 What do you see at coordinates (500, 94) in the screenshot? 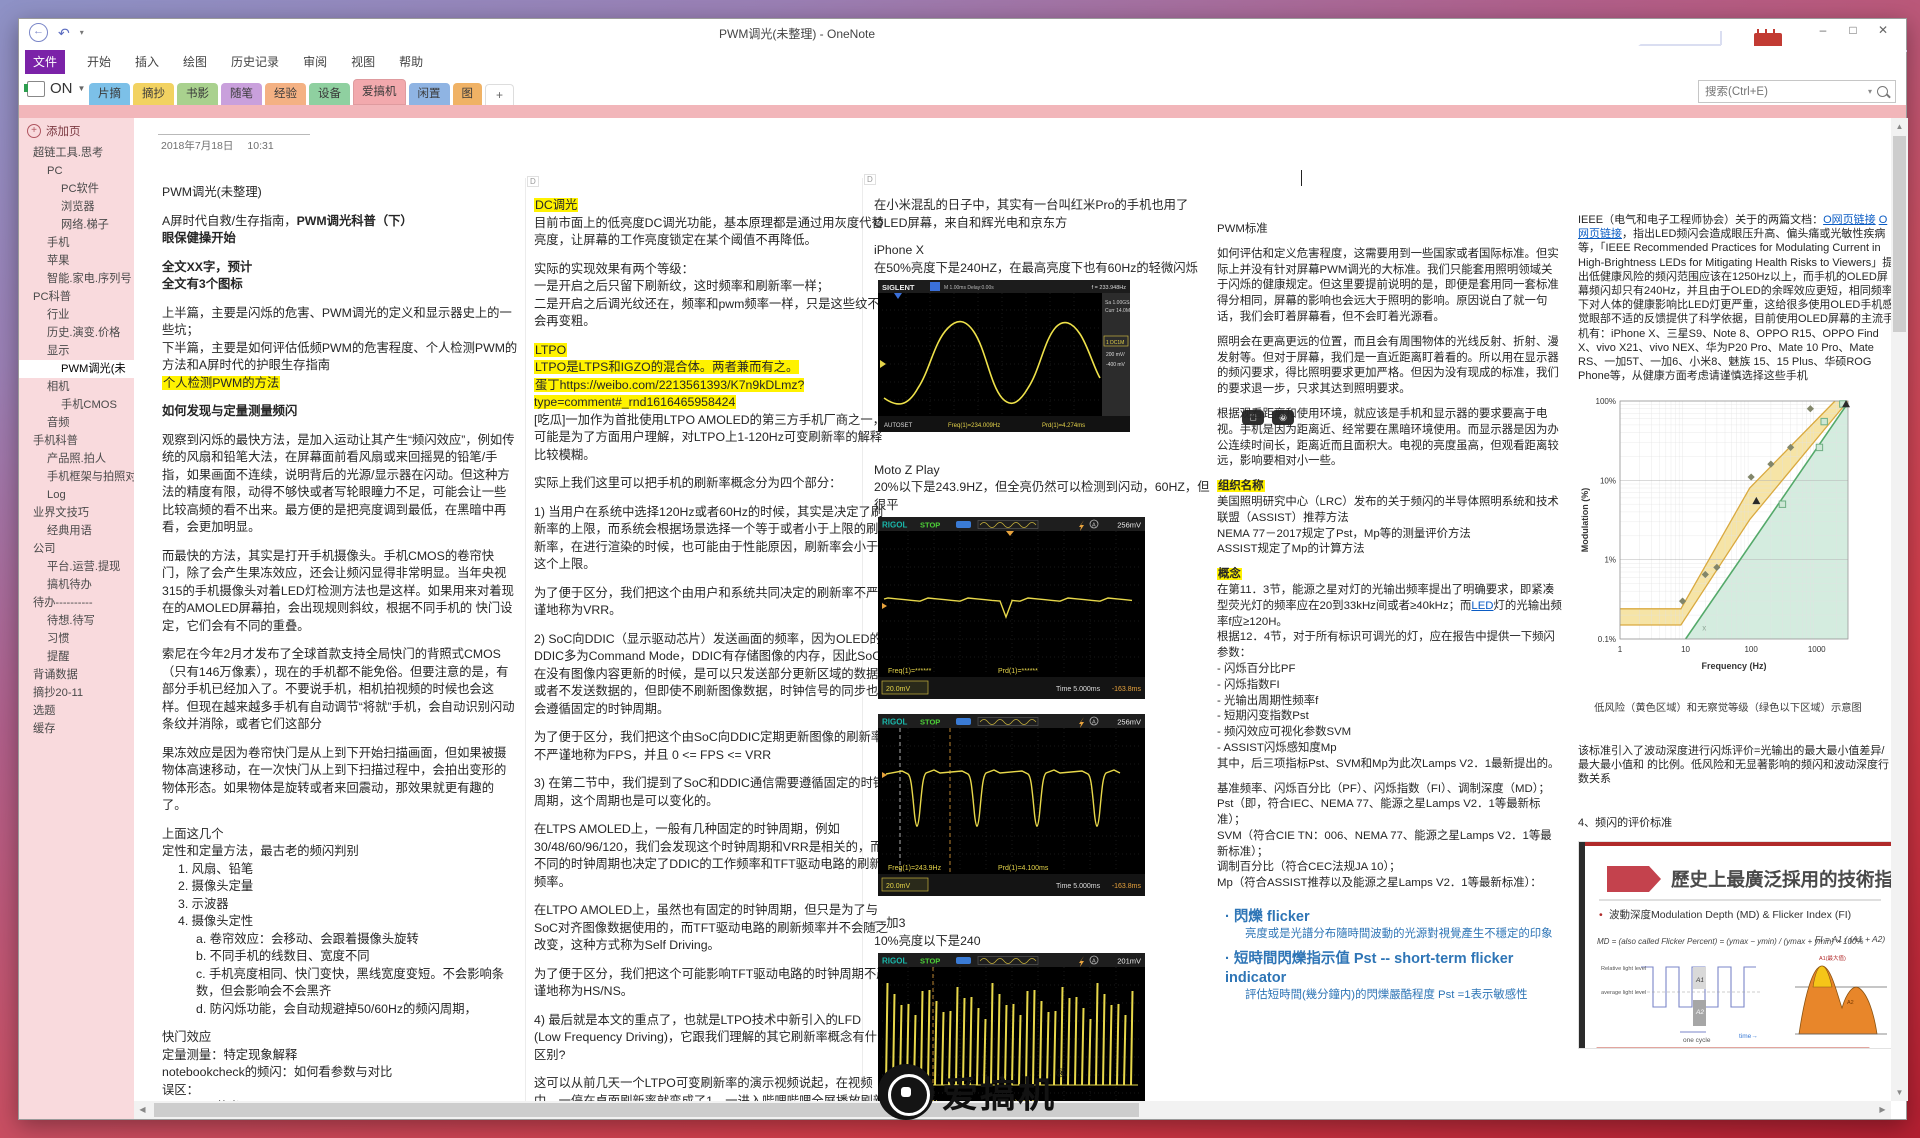
I see `new-section-button: +` at bounding box center [500, 94].